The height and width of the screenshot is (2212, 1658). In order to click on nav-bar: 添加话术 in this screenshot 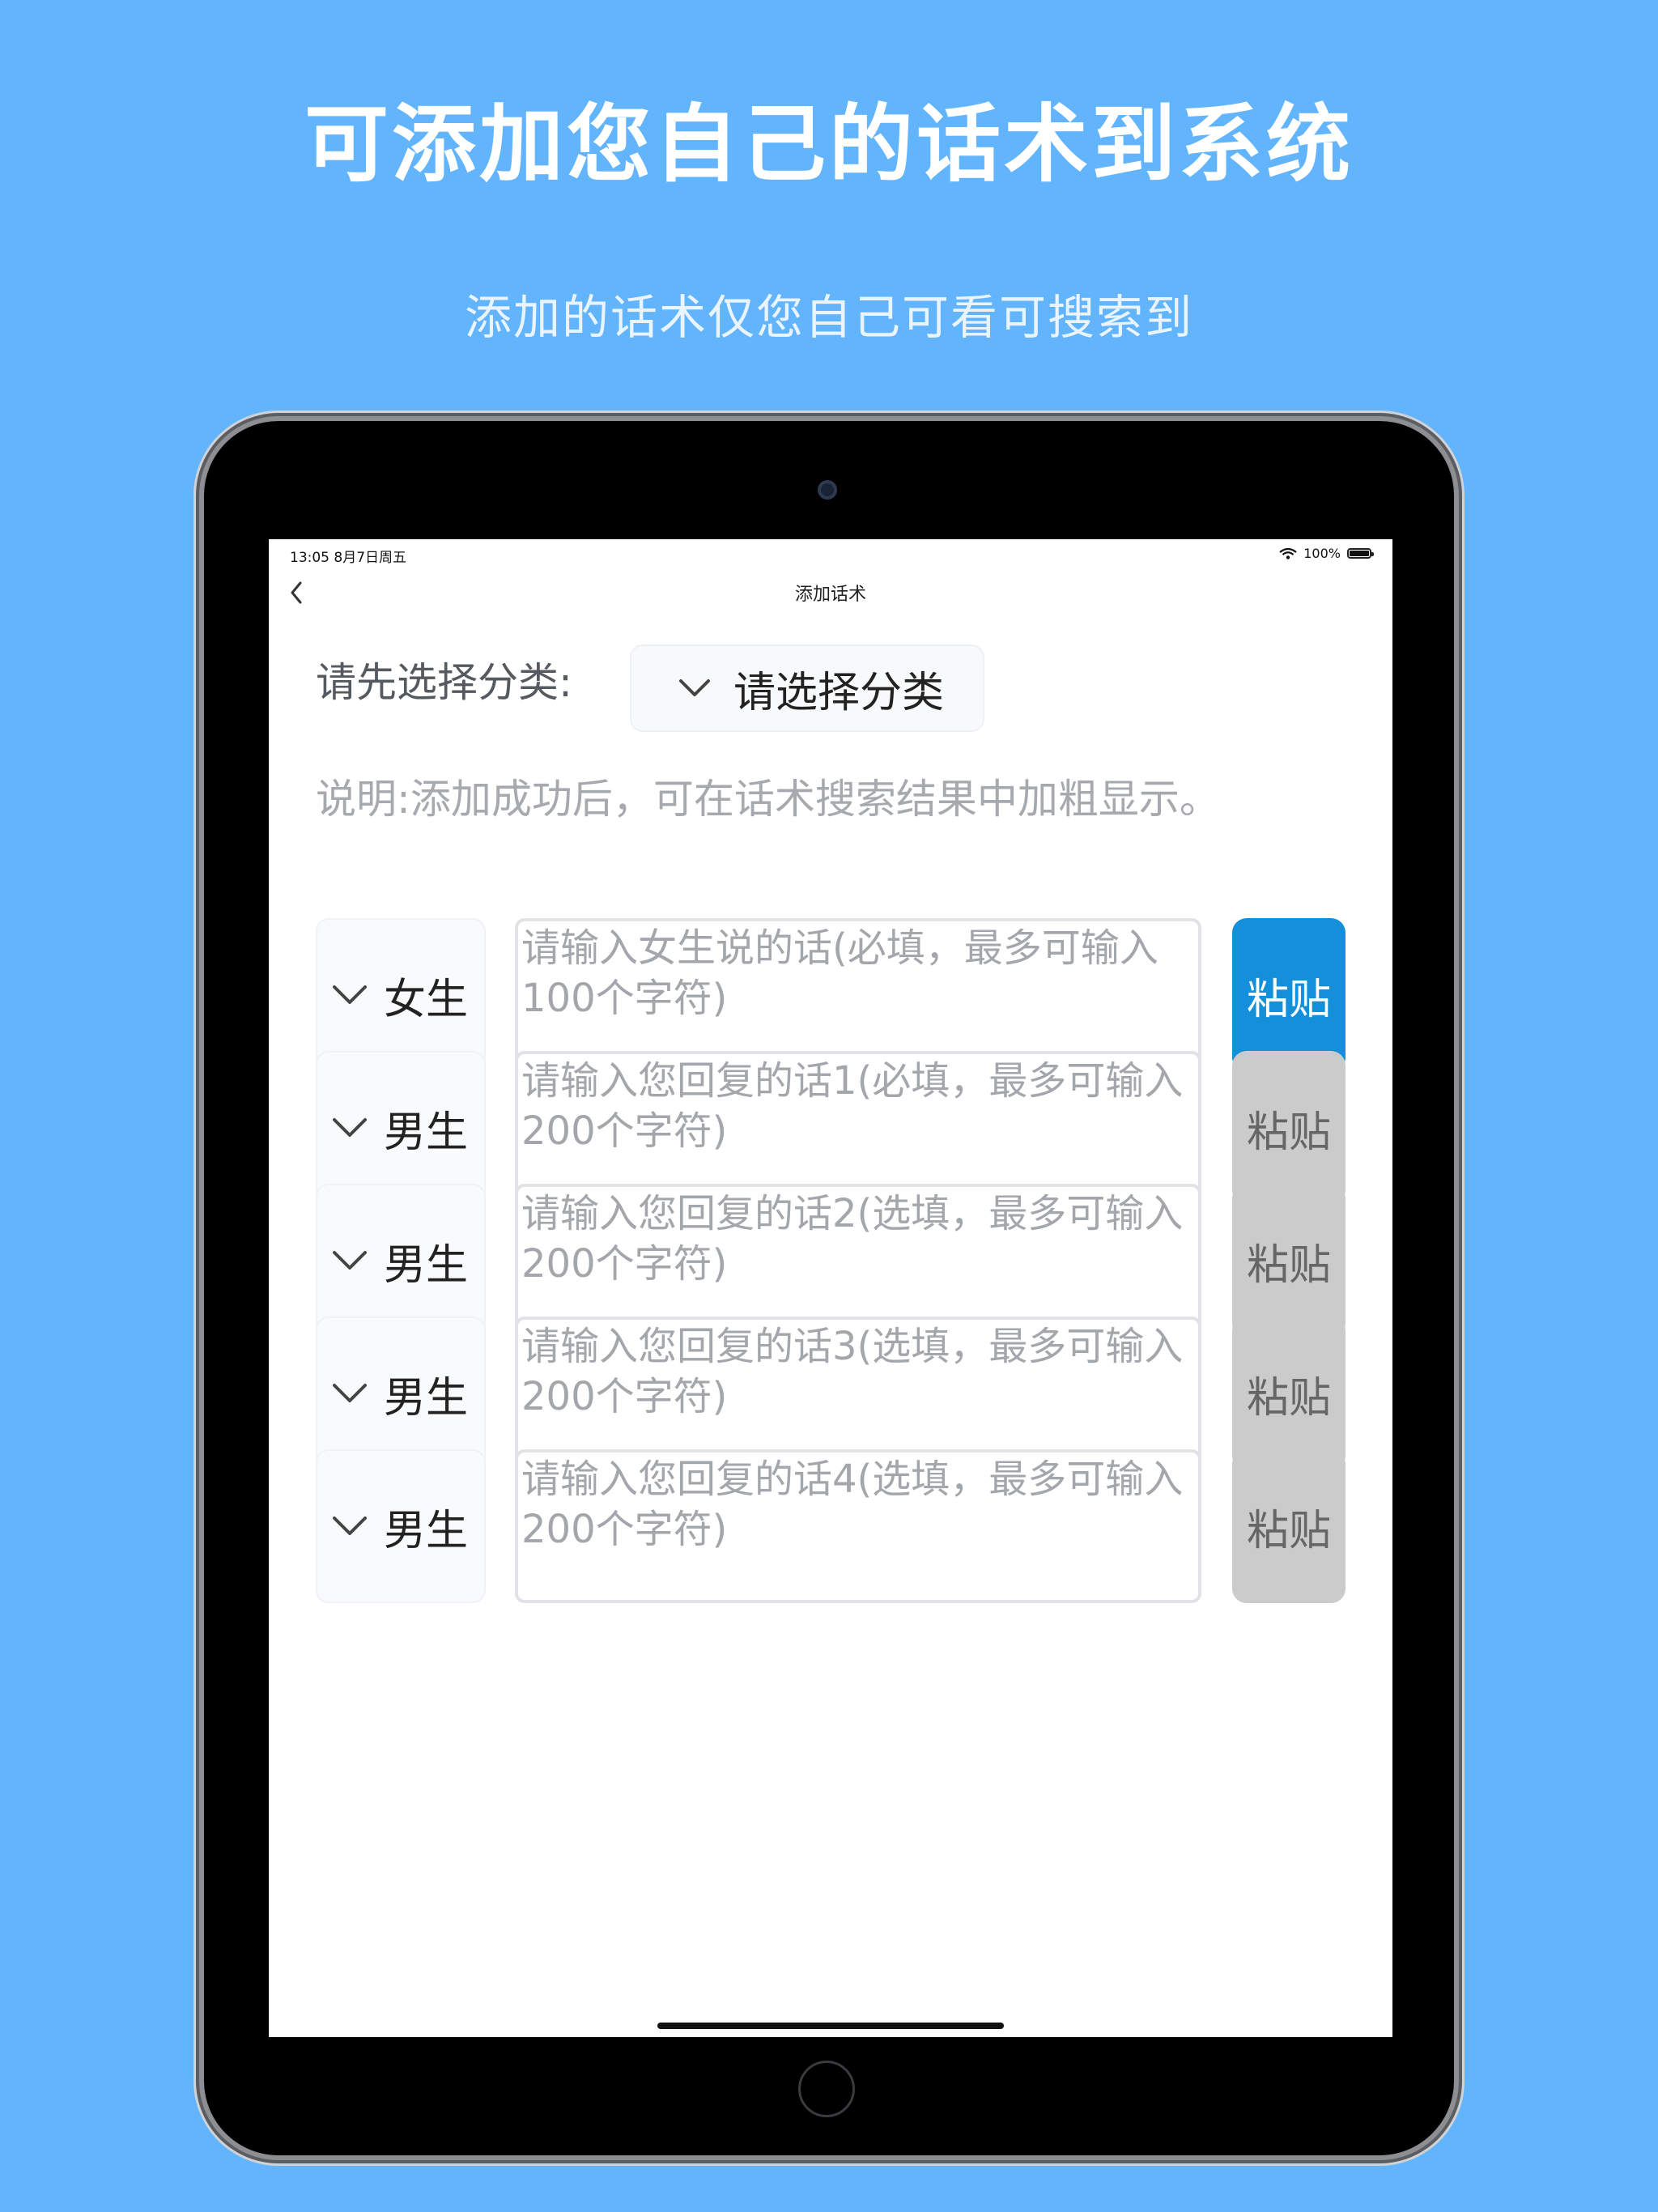, I will do `click(830, 593)`.